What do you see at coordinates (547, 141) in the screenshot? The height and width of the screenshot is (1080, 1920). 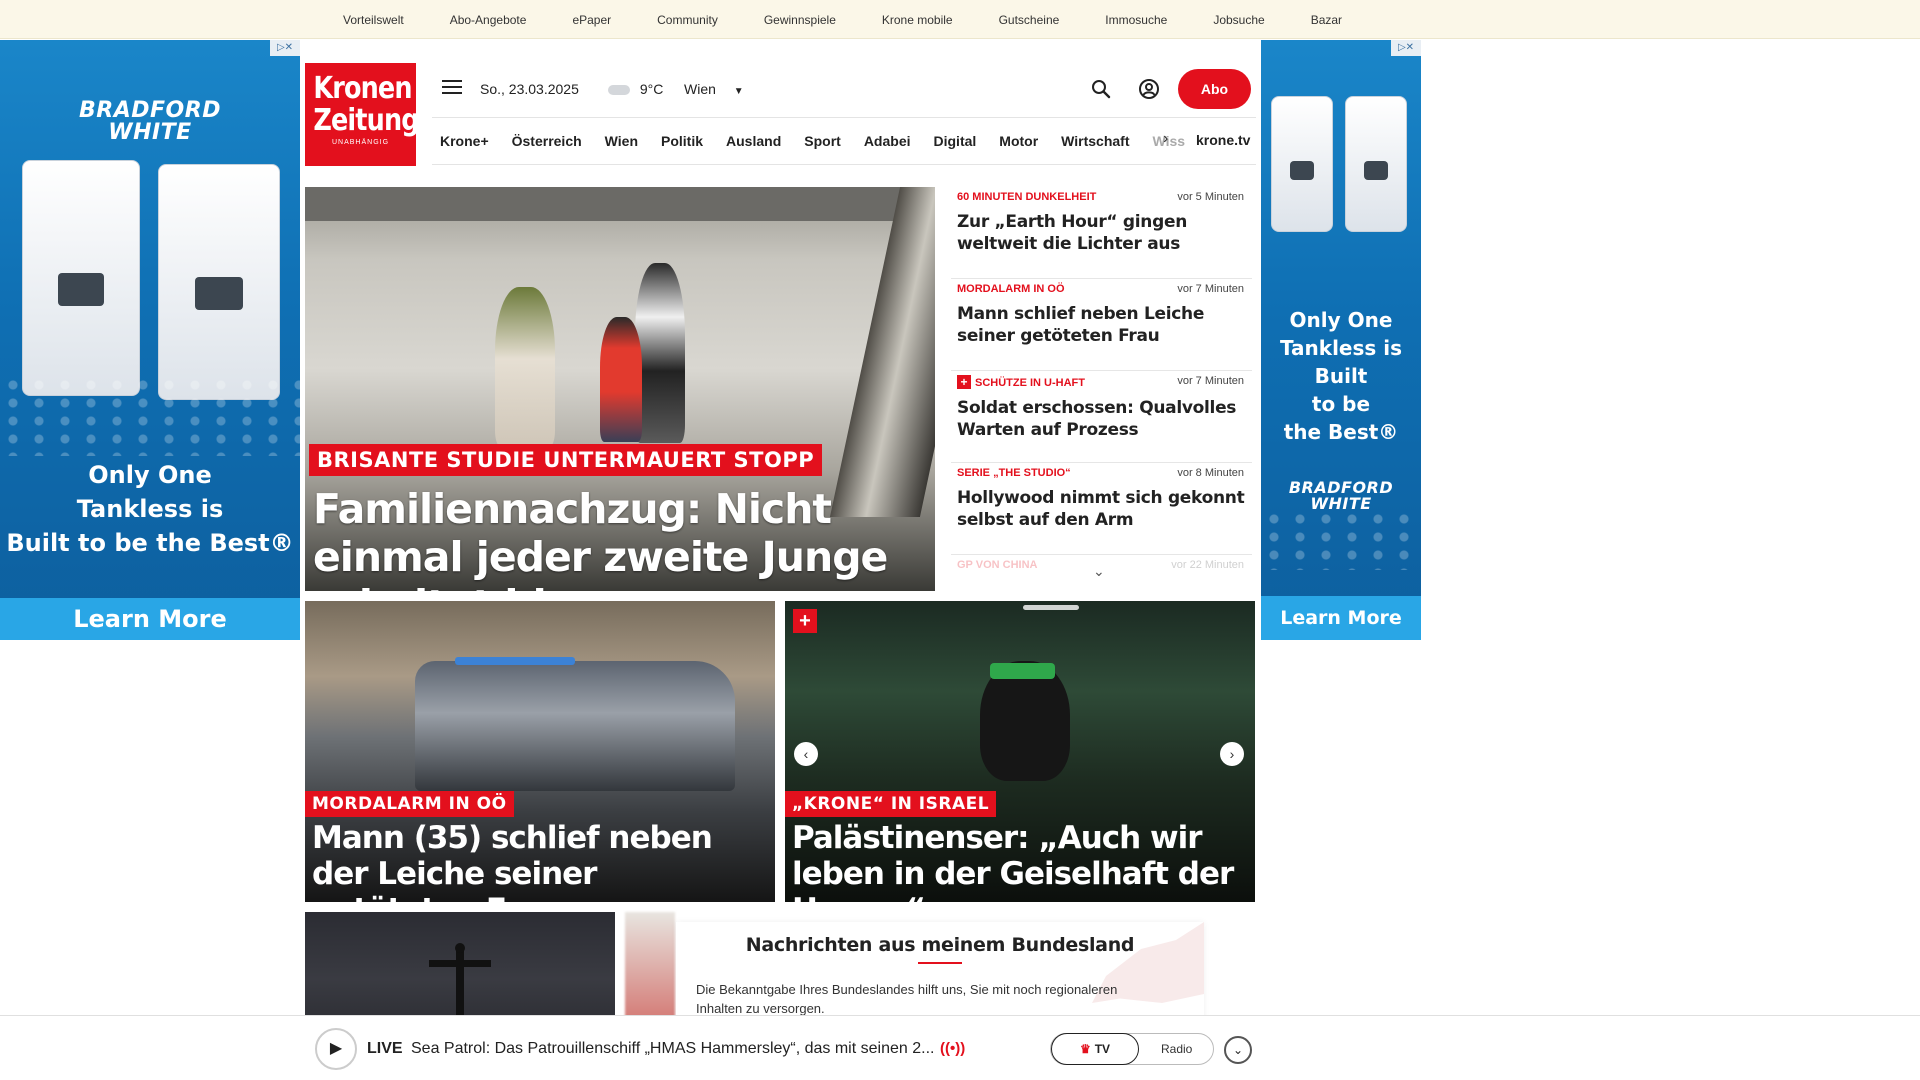 I see `nav-item-oesterreich: Österreich` at bounding box center [547, 141].